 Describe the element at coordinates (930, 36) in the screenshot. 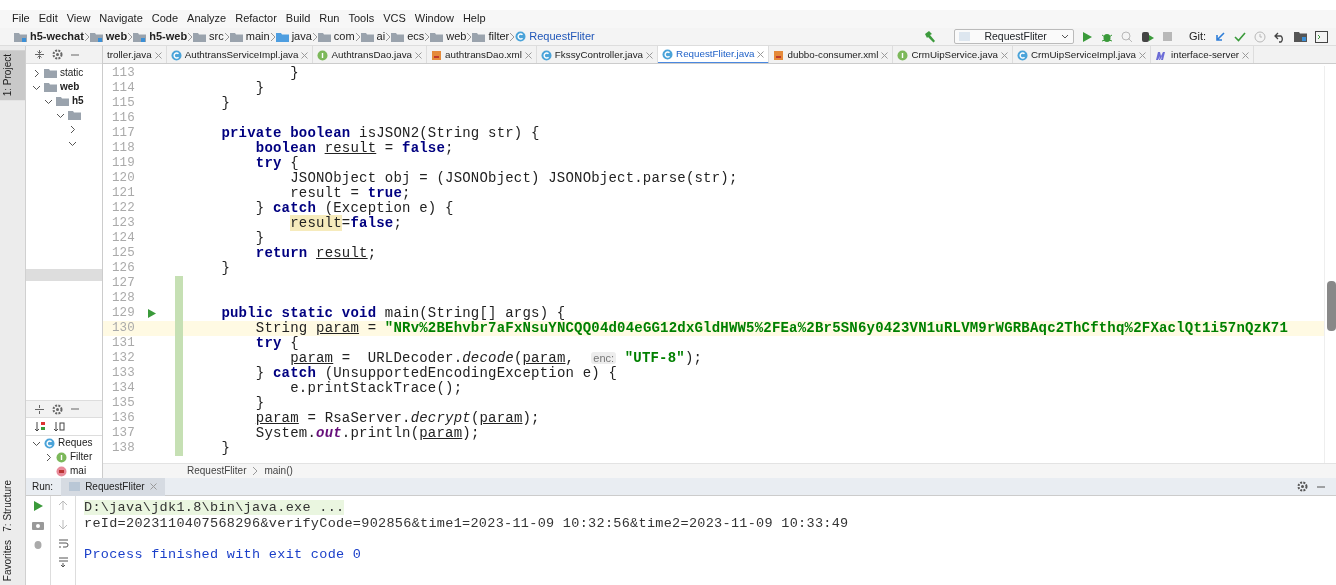

I see `hammer-icon` at that location.